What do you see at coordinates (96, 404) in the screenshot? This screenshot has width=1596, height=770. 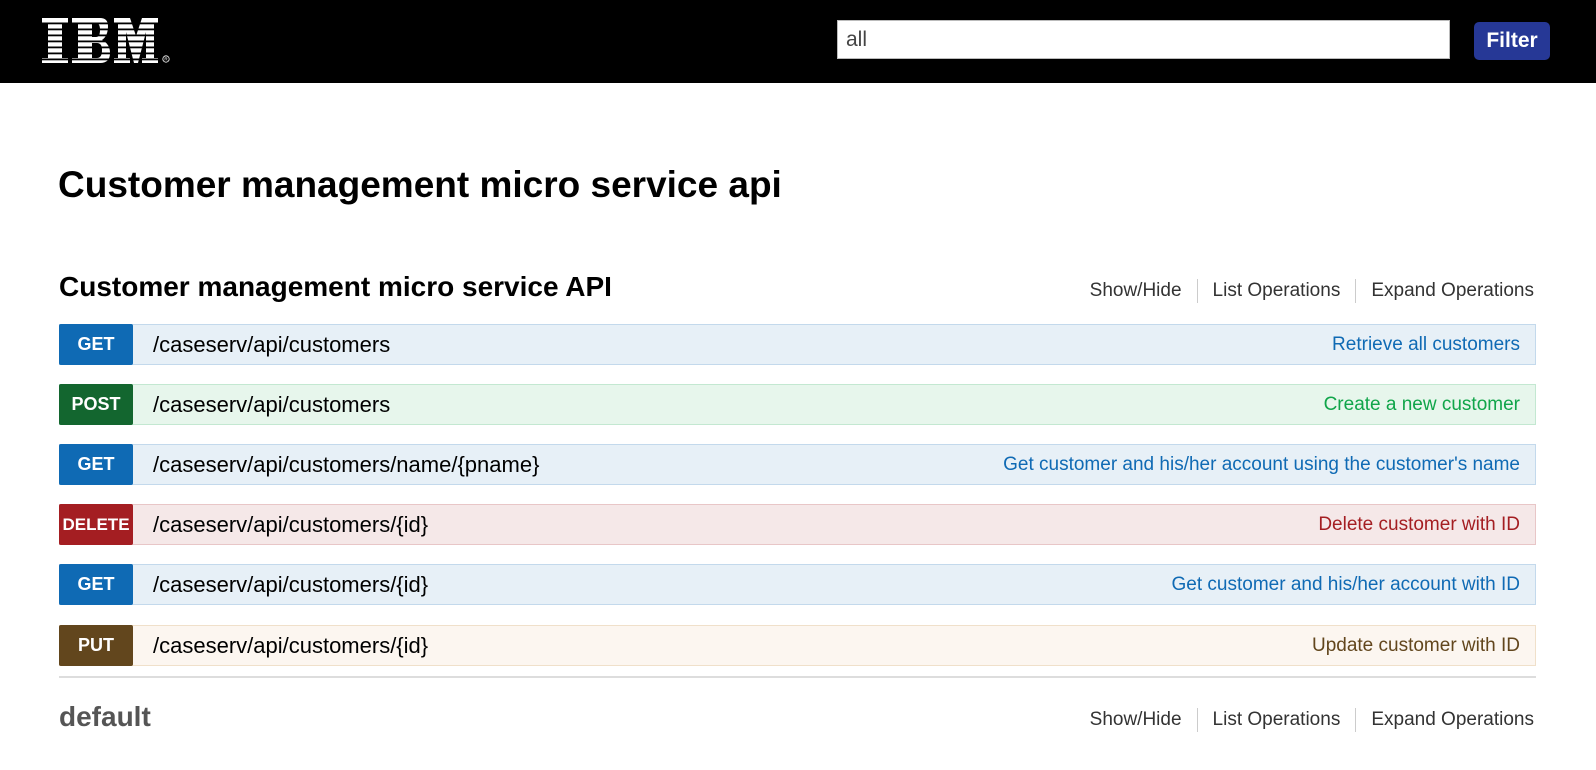 I see `method-badge: POST` at bounding box center [96, 404].